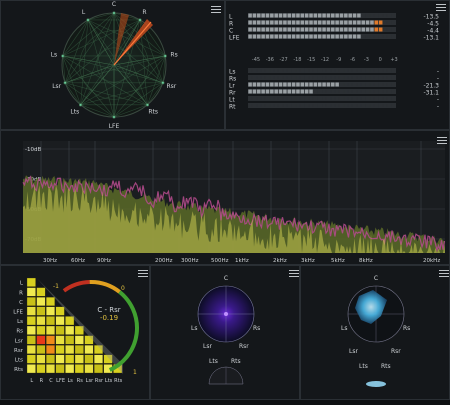 The width and height of the screenshot is (450, 405). What do you see at coordinates (232, 72) in the screenshot?
I see `meter-label-ls: Ls` at bounding box center [232, 72].